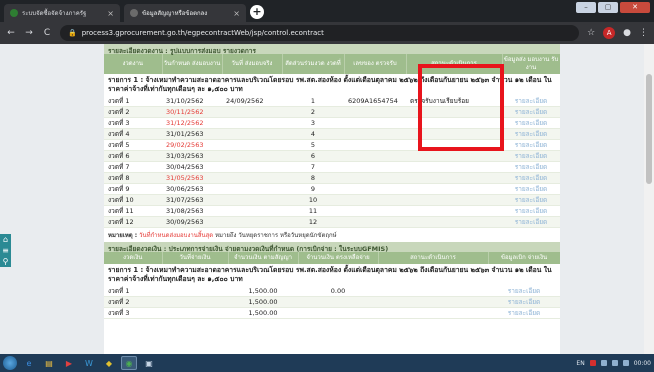 The height and width of the screenshot is (372, 654). Describe the element at coordinates (192, 123) in the screenshot. I see `due-date-cell: 31/12/2562` at that location.